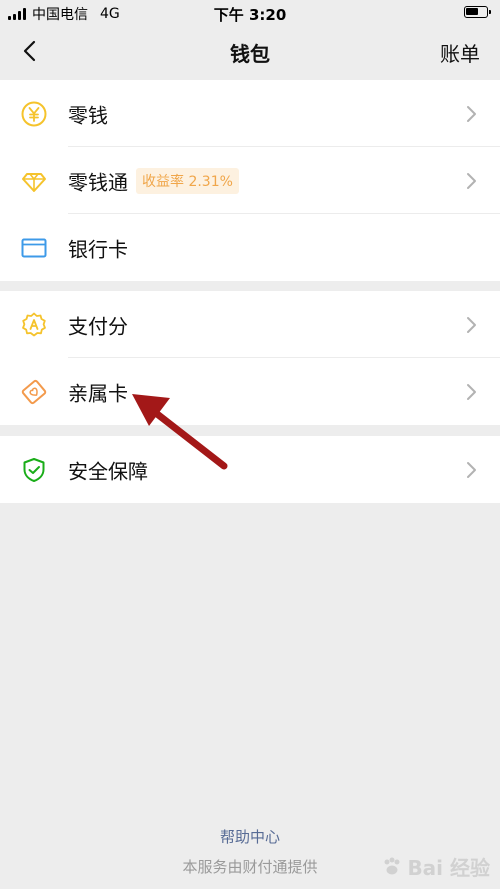  What do you see at coordinates (34, 470) in the screenshot?
I see `shield-check-icon` at bounding box center [34, 470].